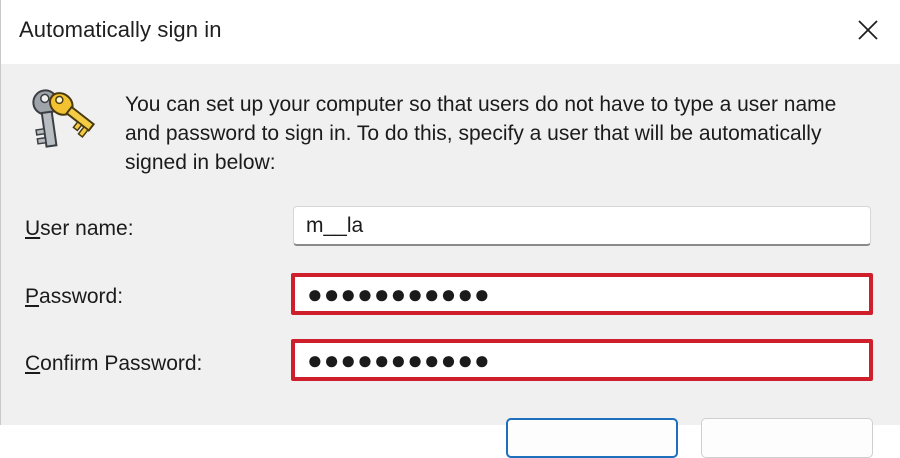  Describe the element at coordinates (399, 359) in the screenshot. I see `confirm-password-value: ●●●●●●●●●●●` at that location.